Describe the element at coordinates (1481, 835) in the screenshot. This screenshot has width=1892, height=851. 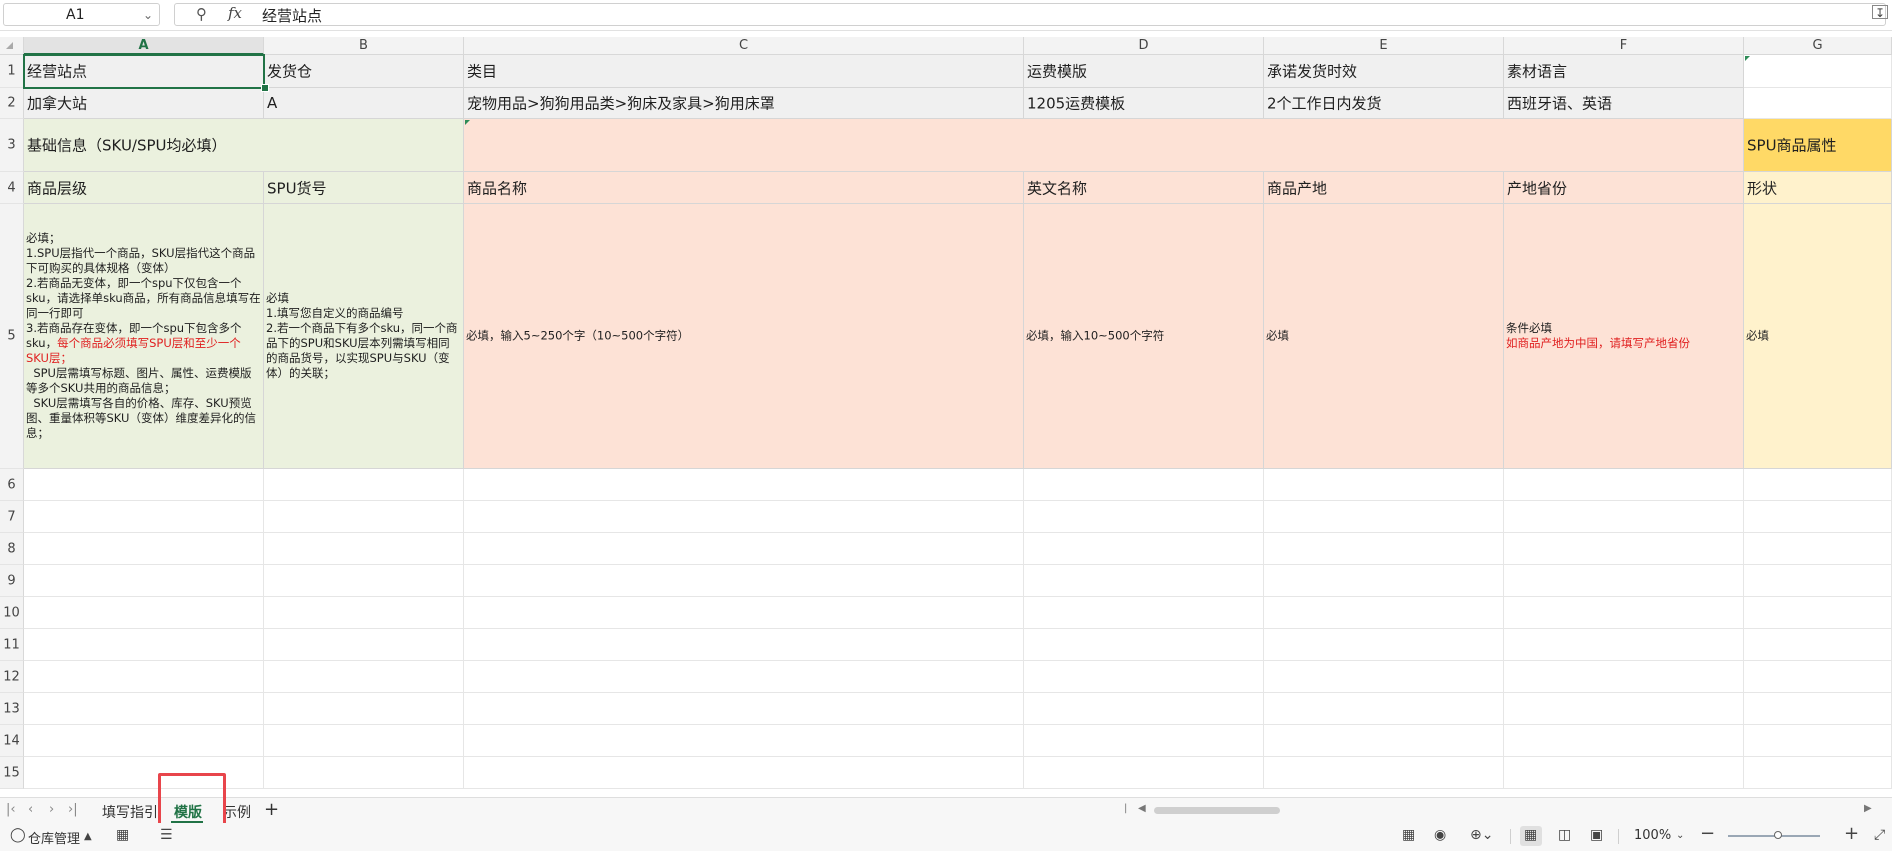
I see `crosshair-icon: ⊕⌄` at that location.